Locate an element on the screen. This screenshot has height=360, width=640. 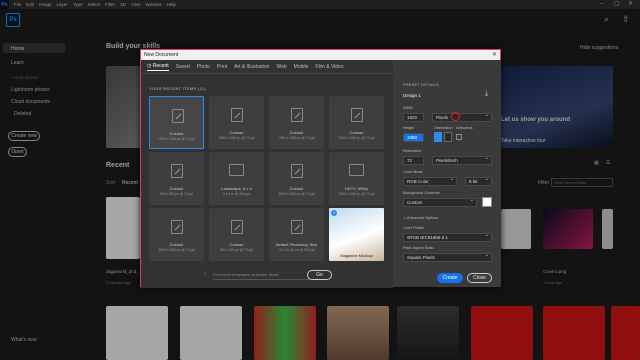
recent-items-label: YOUR RECENT ITEMS (11) is located at coordinates (177, 88).